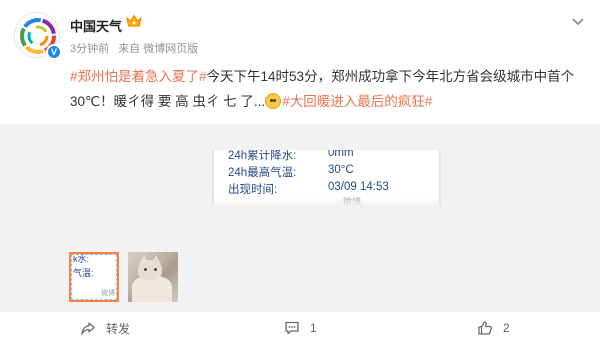  I want to click on comment-icon, so click(292, 328).